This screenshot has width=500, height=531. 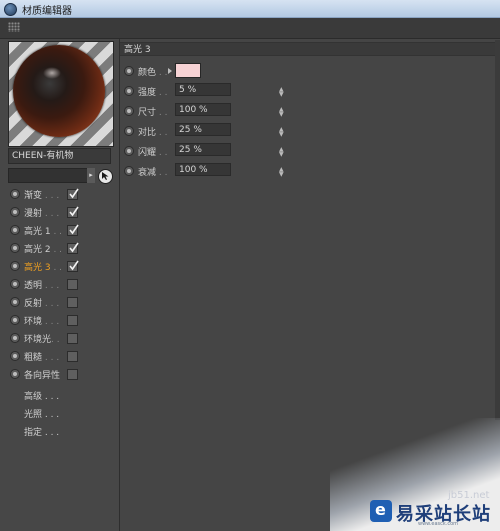 I want to click on cinema4d-app-icon, so click(x=10, y=9).